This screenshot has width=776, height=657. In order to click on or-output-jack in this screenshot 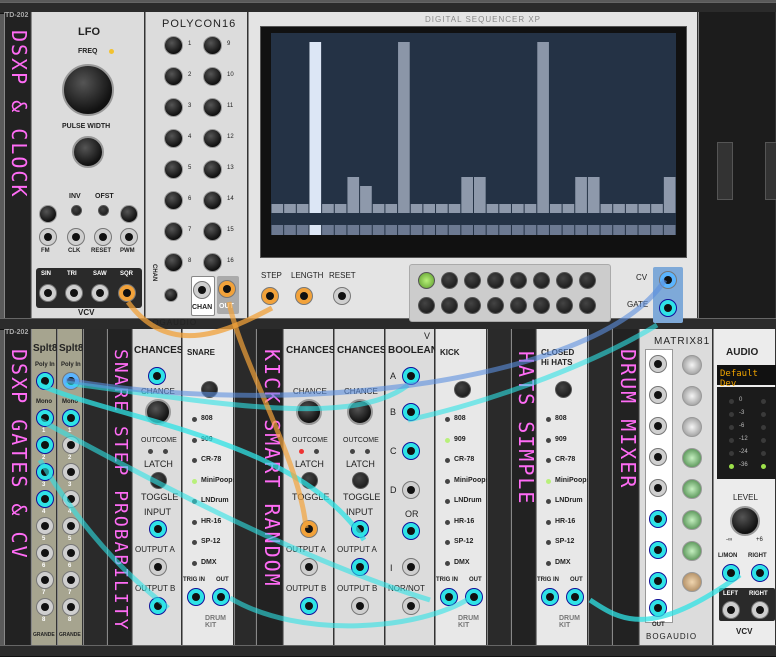, I will do `click(411, 531)`.